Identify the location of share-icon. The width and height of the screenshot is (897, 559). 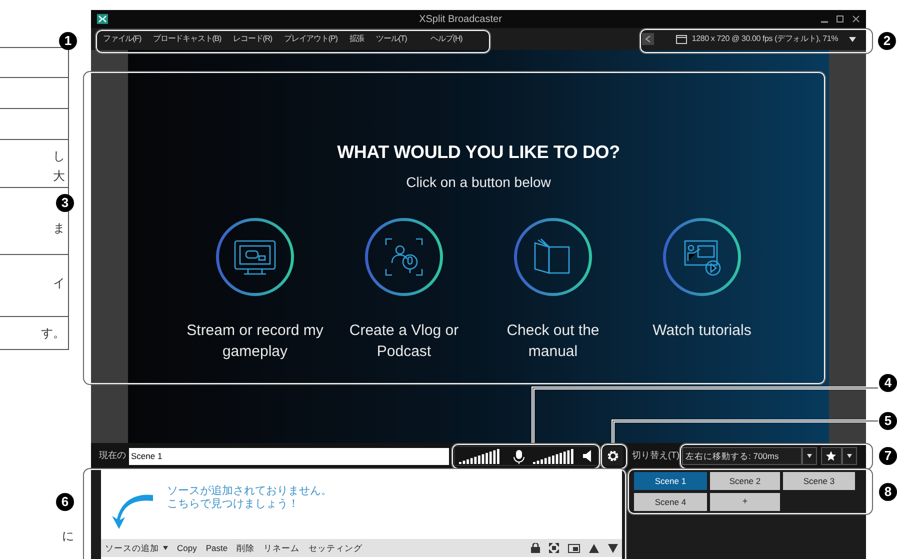
(648, 39).